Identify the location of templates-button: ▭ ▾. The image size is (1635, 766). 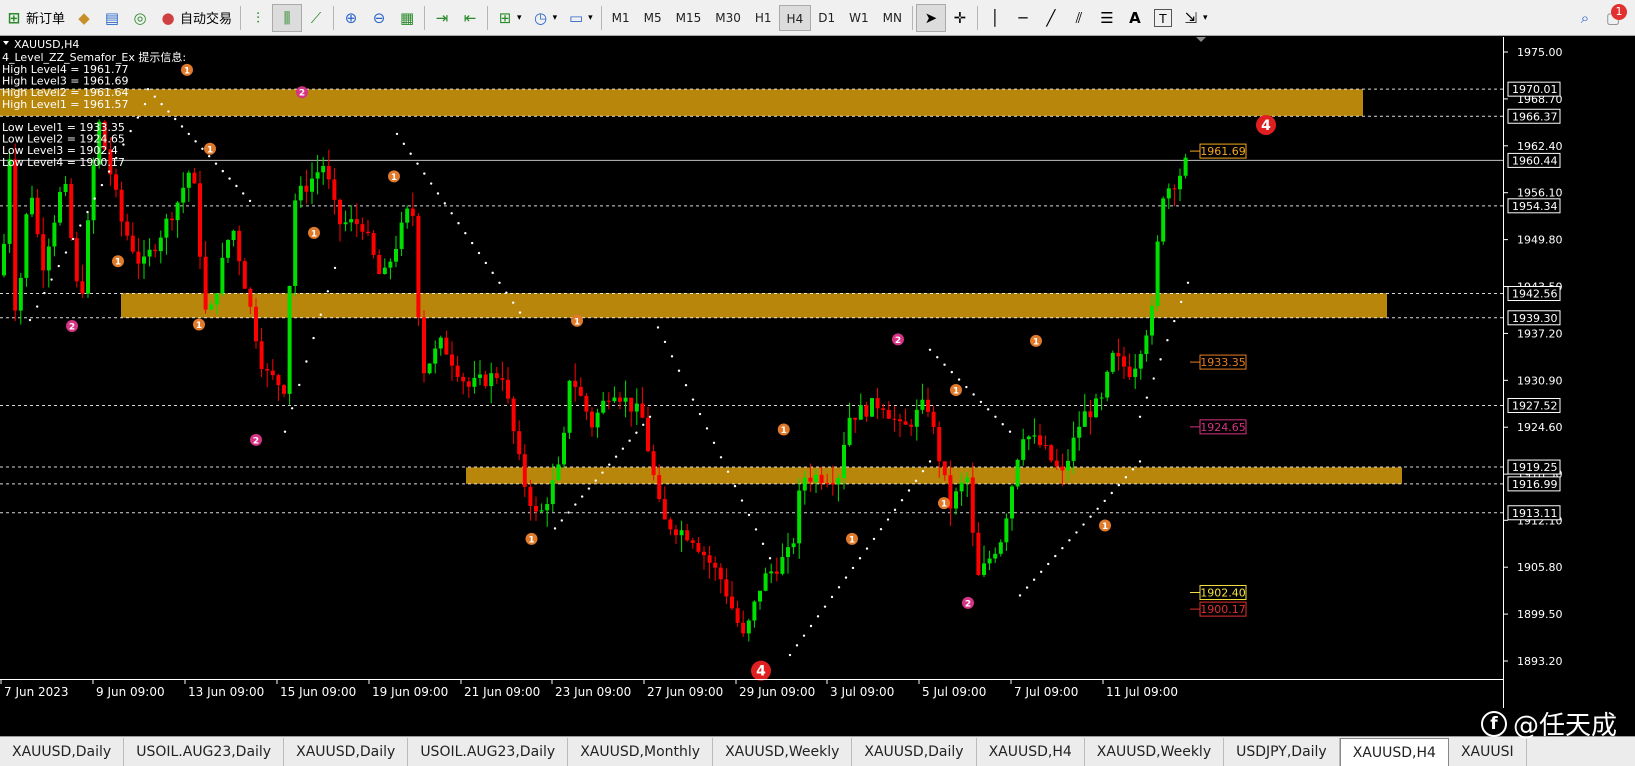
(580, 18).